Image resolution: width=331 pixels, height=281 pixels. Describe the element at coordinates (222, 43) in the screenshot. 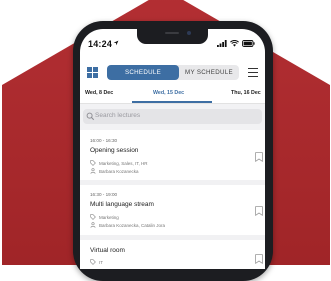

I see `cellular-signal-icon` at that location.